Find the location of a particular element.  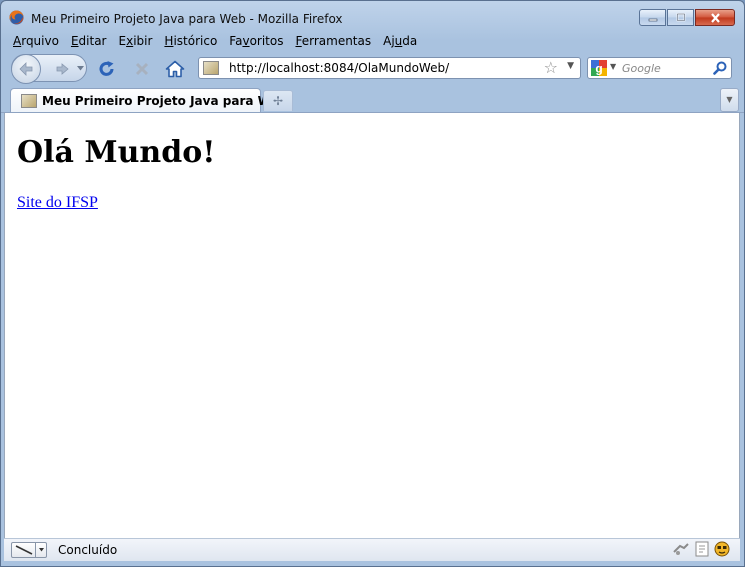

forward-icon is located at coordinates (62, 69).